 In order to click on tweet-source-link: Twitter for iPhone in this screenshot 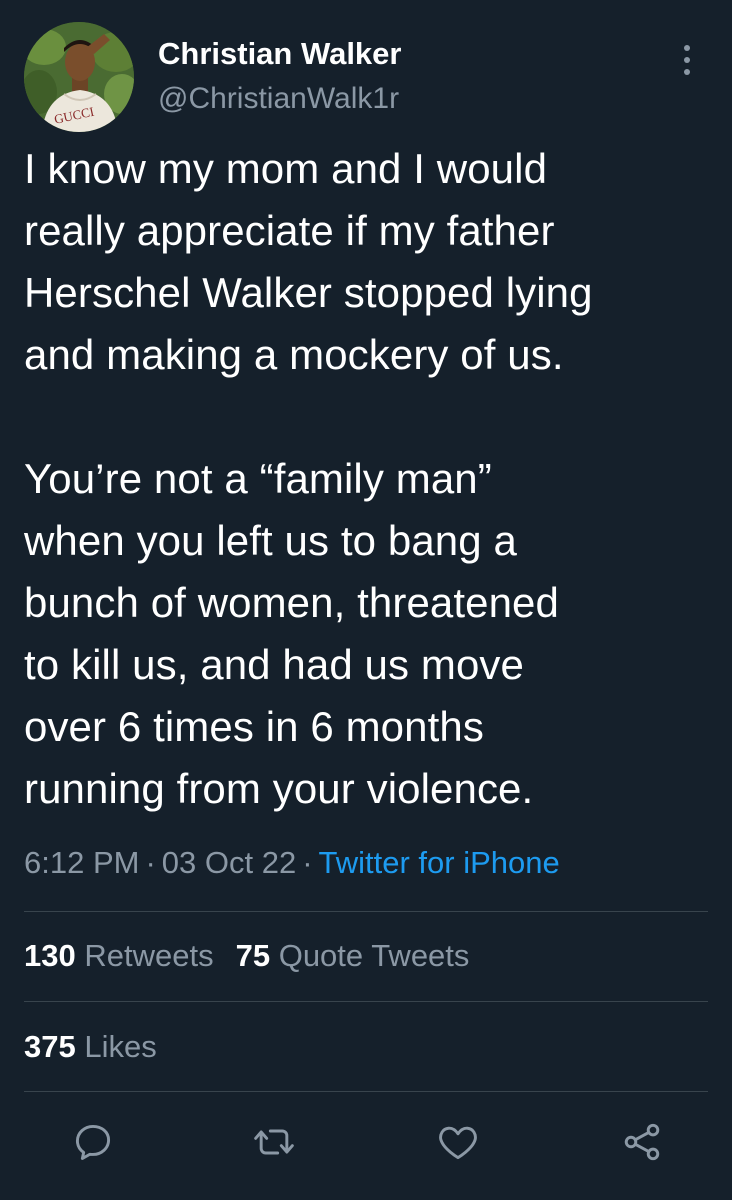, I will do `click(439, 862)`.